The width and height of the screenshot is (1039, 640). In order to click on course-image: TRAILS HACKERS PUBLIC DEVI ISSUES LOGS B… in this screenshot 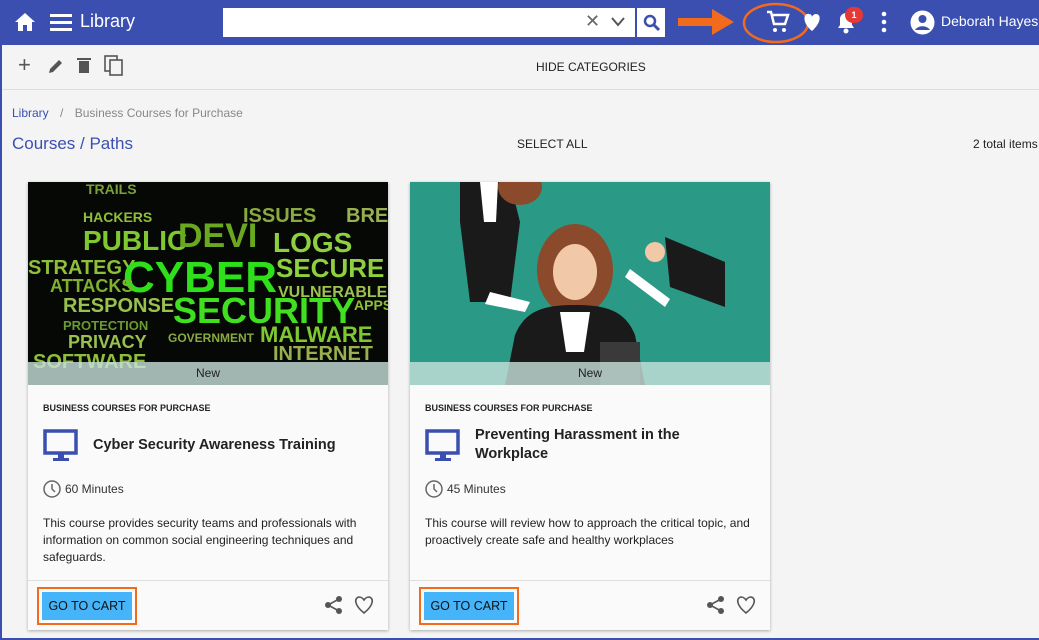, I will do `click(208, 283)`.